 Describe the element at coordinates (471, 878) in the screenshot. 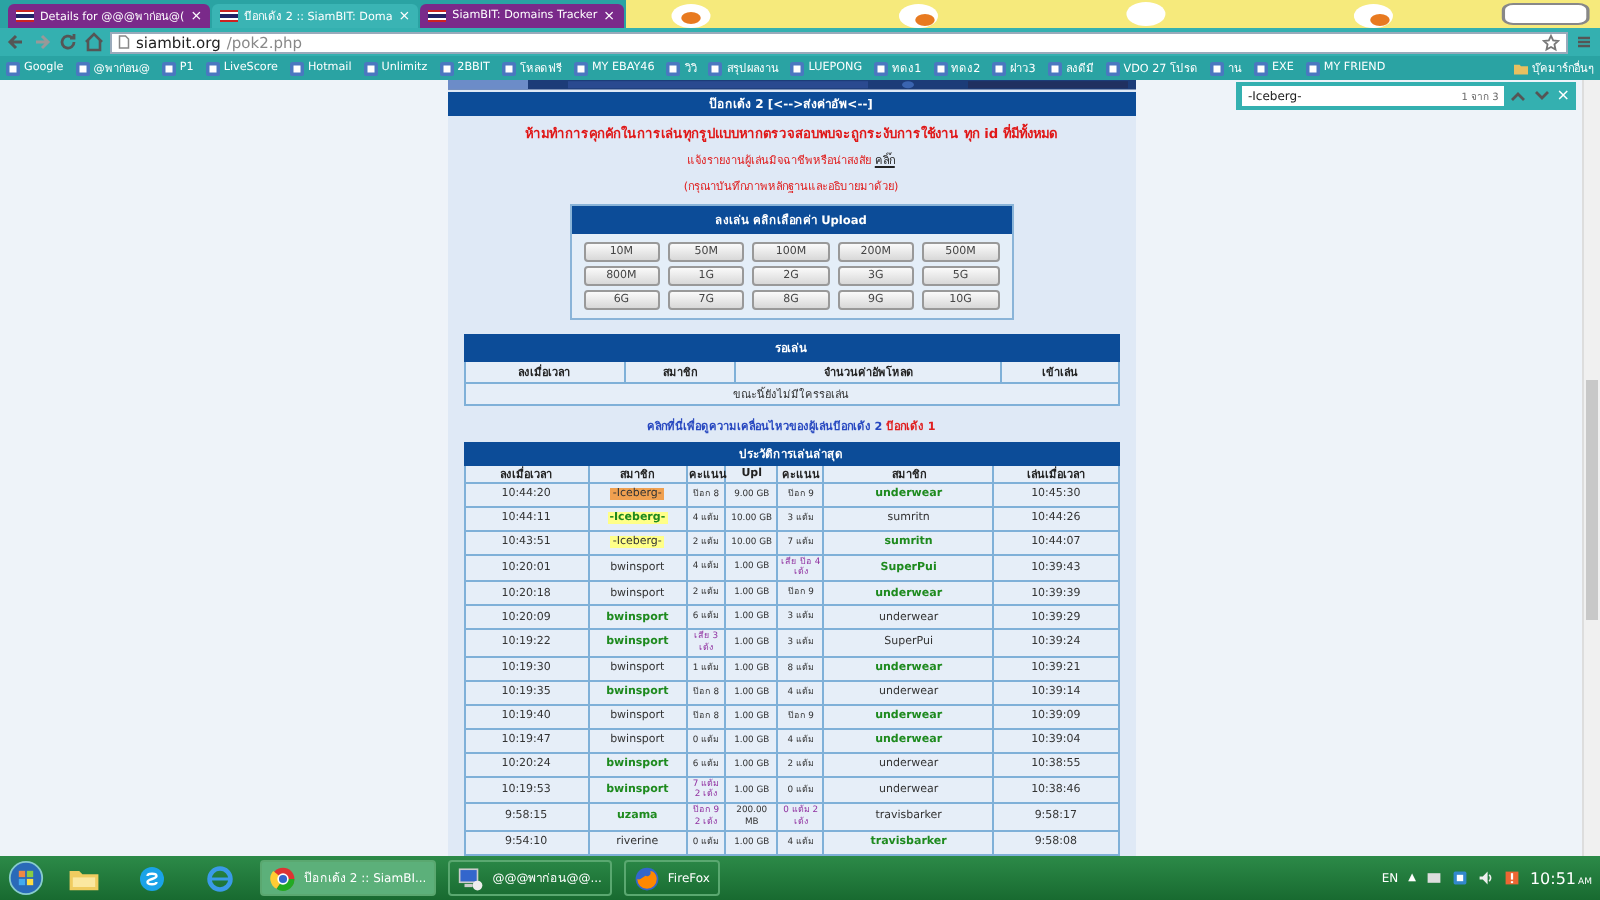

I see `monitor-icon` at that location.